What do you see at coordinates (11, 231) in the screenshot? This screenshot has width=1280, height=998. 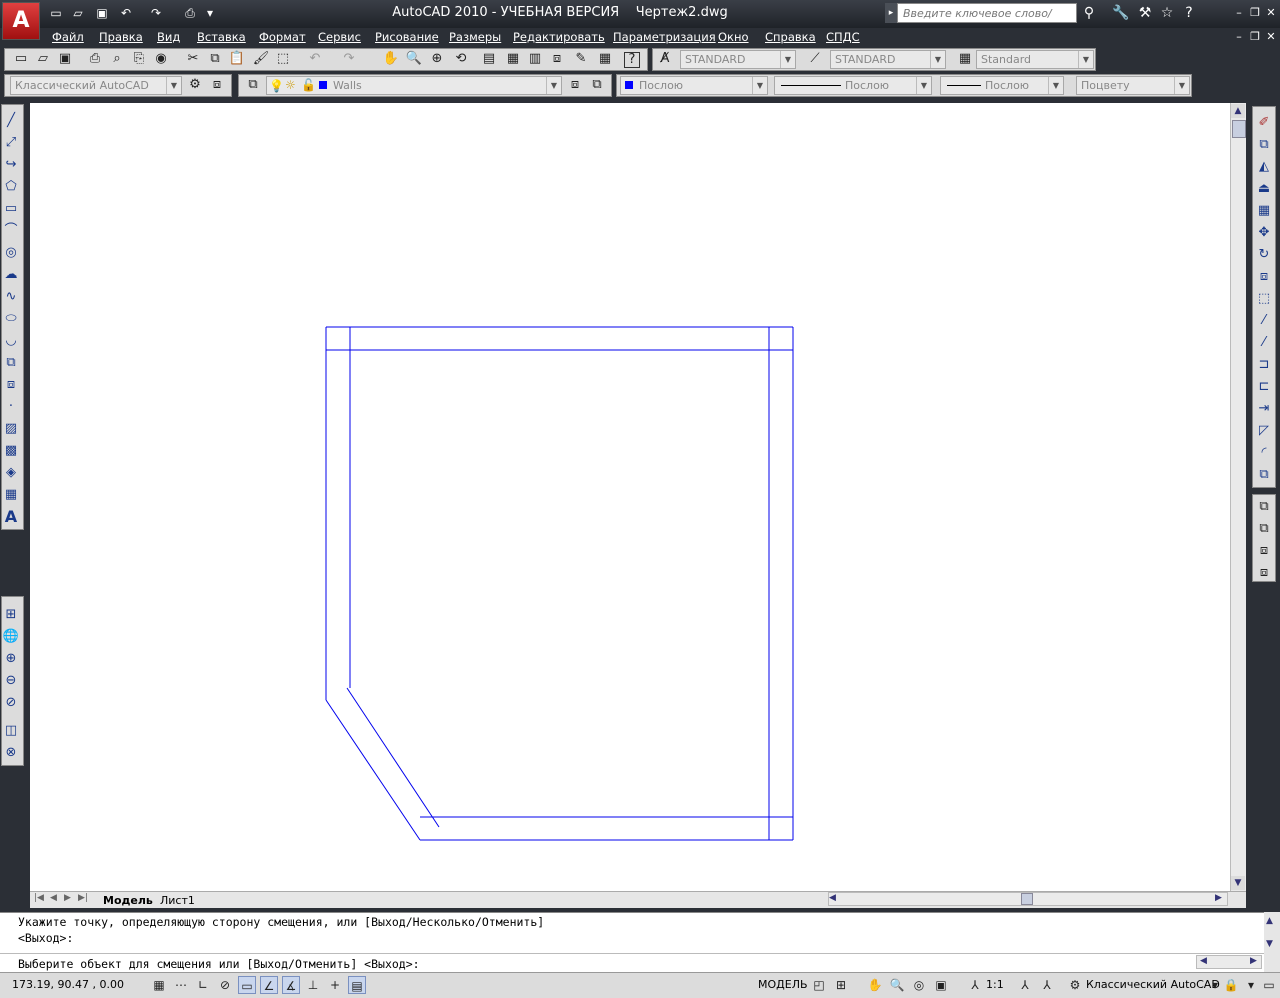 I see `arc-icon: ⌒` at bounding box center [11, 231].